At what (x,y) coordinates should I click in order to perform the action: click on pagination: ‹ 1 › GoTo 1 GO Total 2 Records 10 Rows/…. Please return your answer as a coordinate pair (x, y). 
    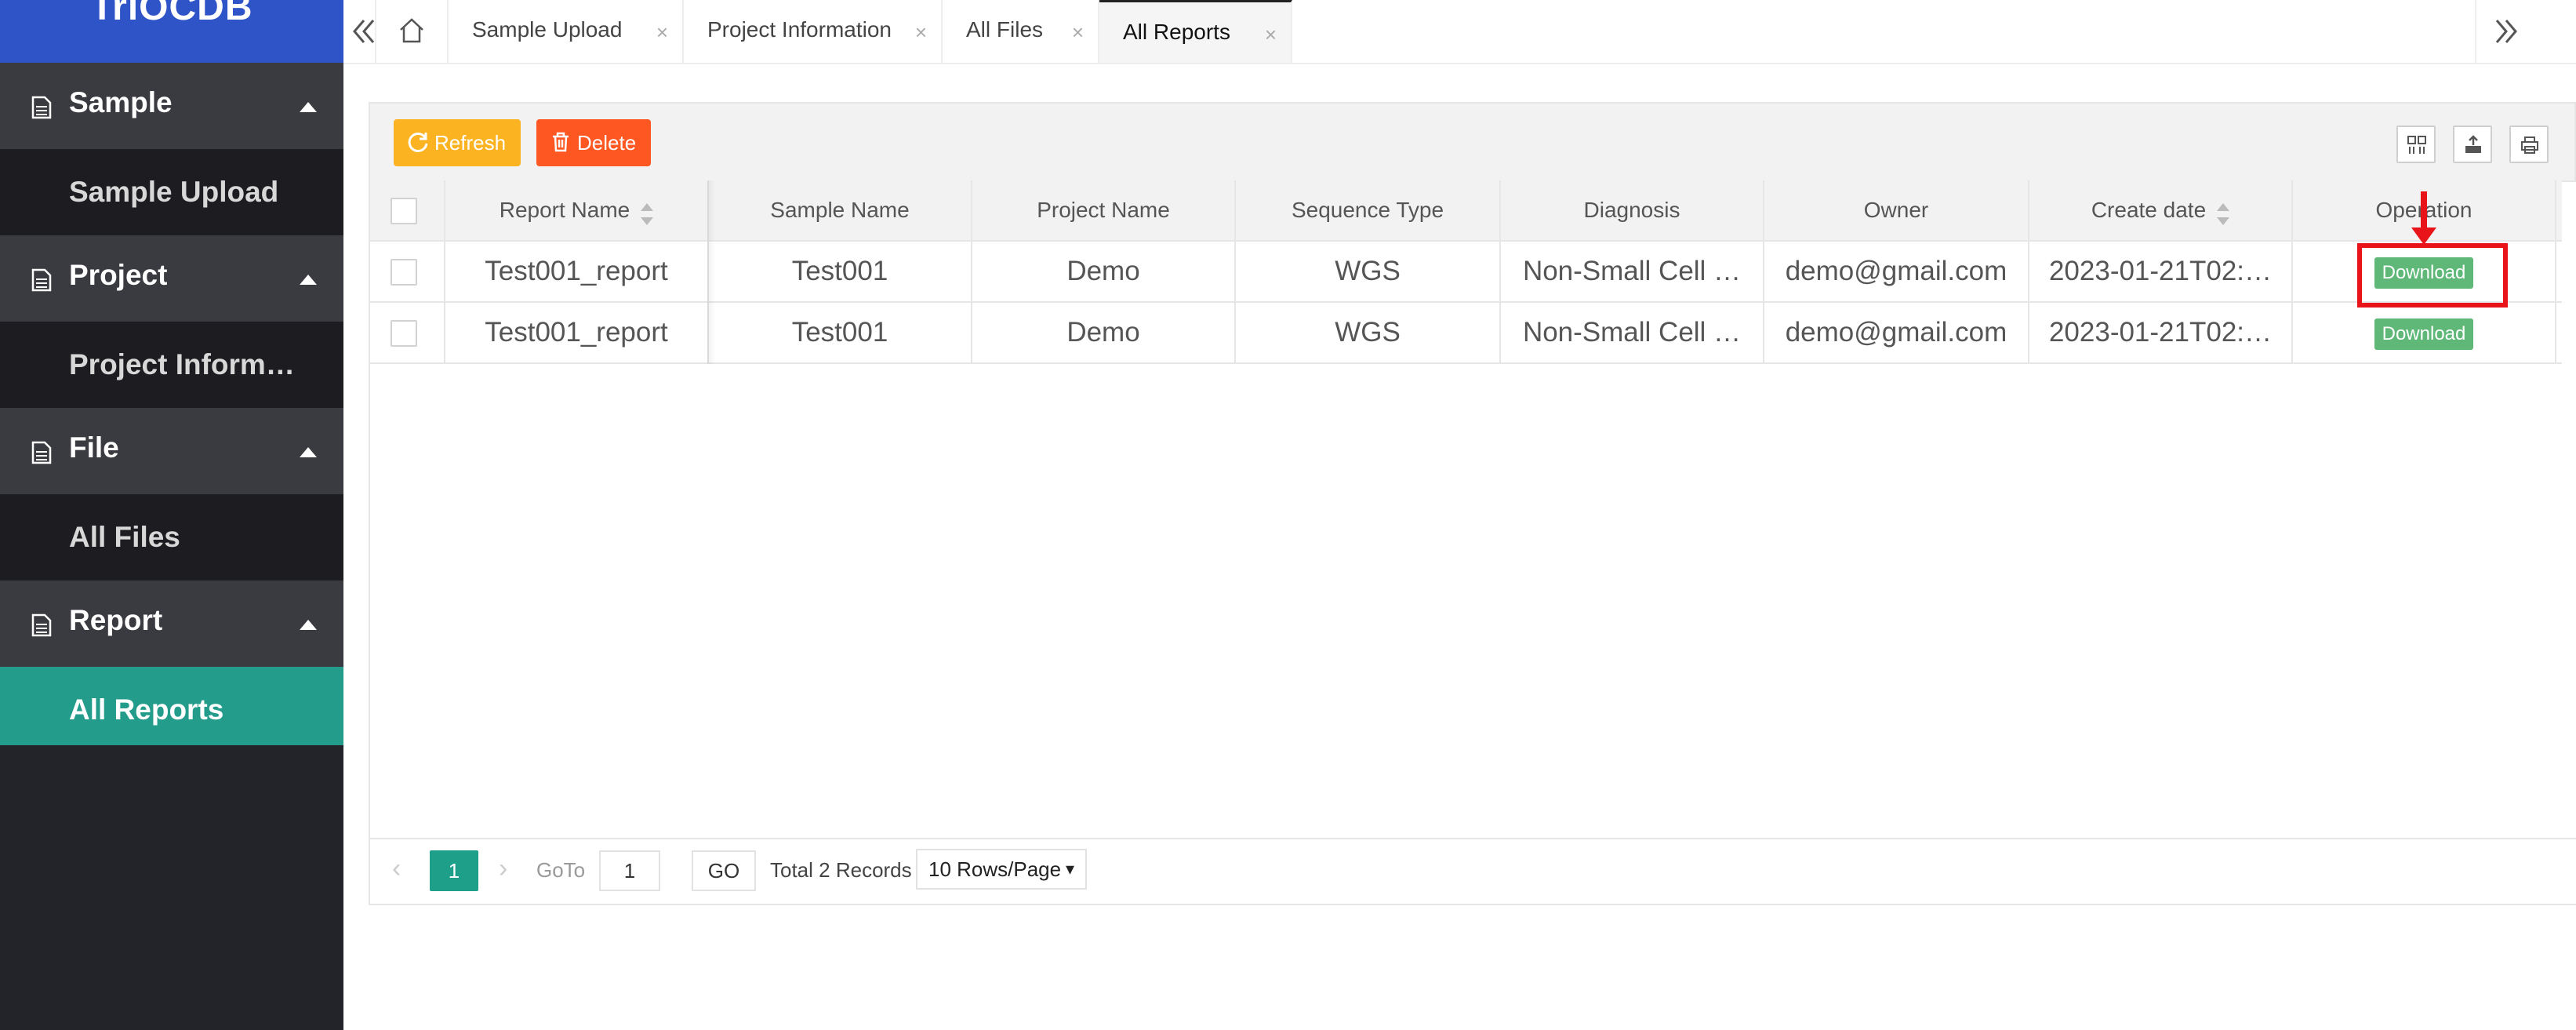
    Looking at the image, I should click on (1472, 872).